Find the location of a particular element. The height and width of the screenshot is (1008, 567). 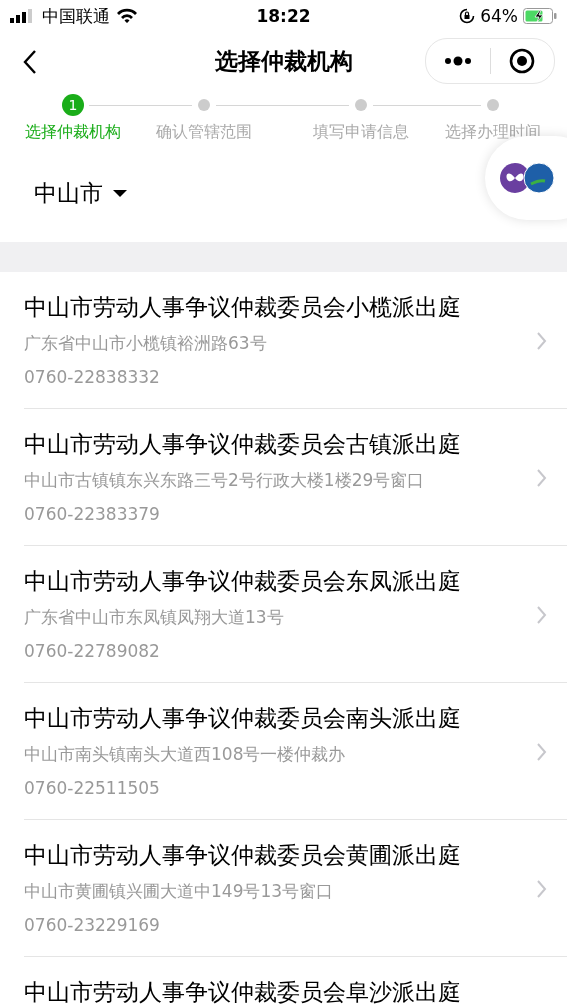

organization-address: 中山市古镇镇东兴东路三号2号行政大楼1楼29号窗口 is located at coordinates (225, 480).